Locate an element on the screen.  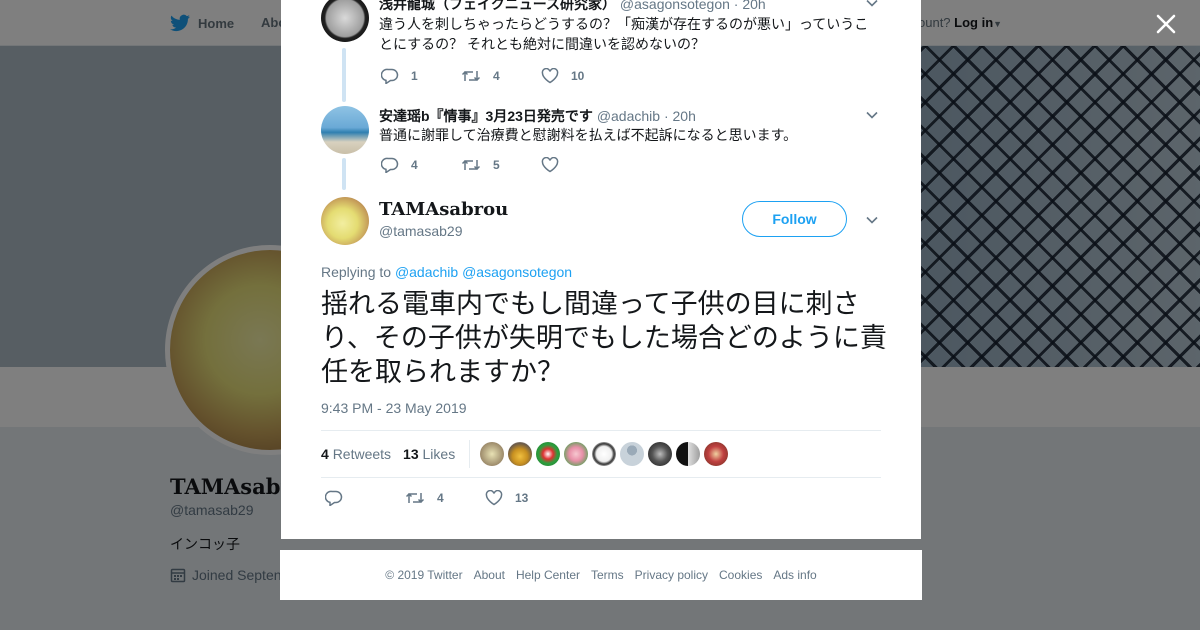
likes-stat: 13 Likes is located at coordinates (429, 454).